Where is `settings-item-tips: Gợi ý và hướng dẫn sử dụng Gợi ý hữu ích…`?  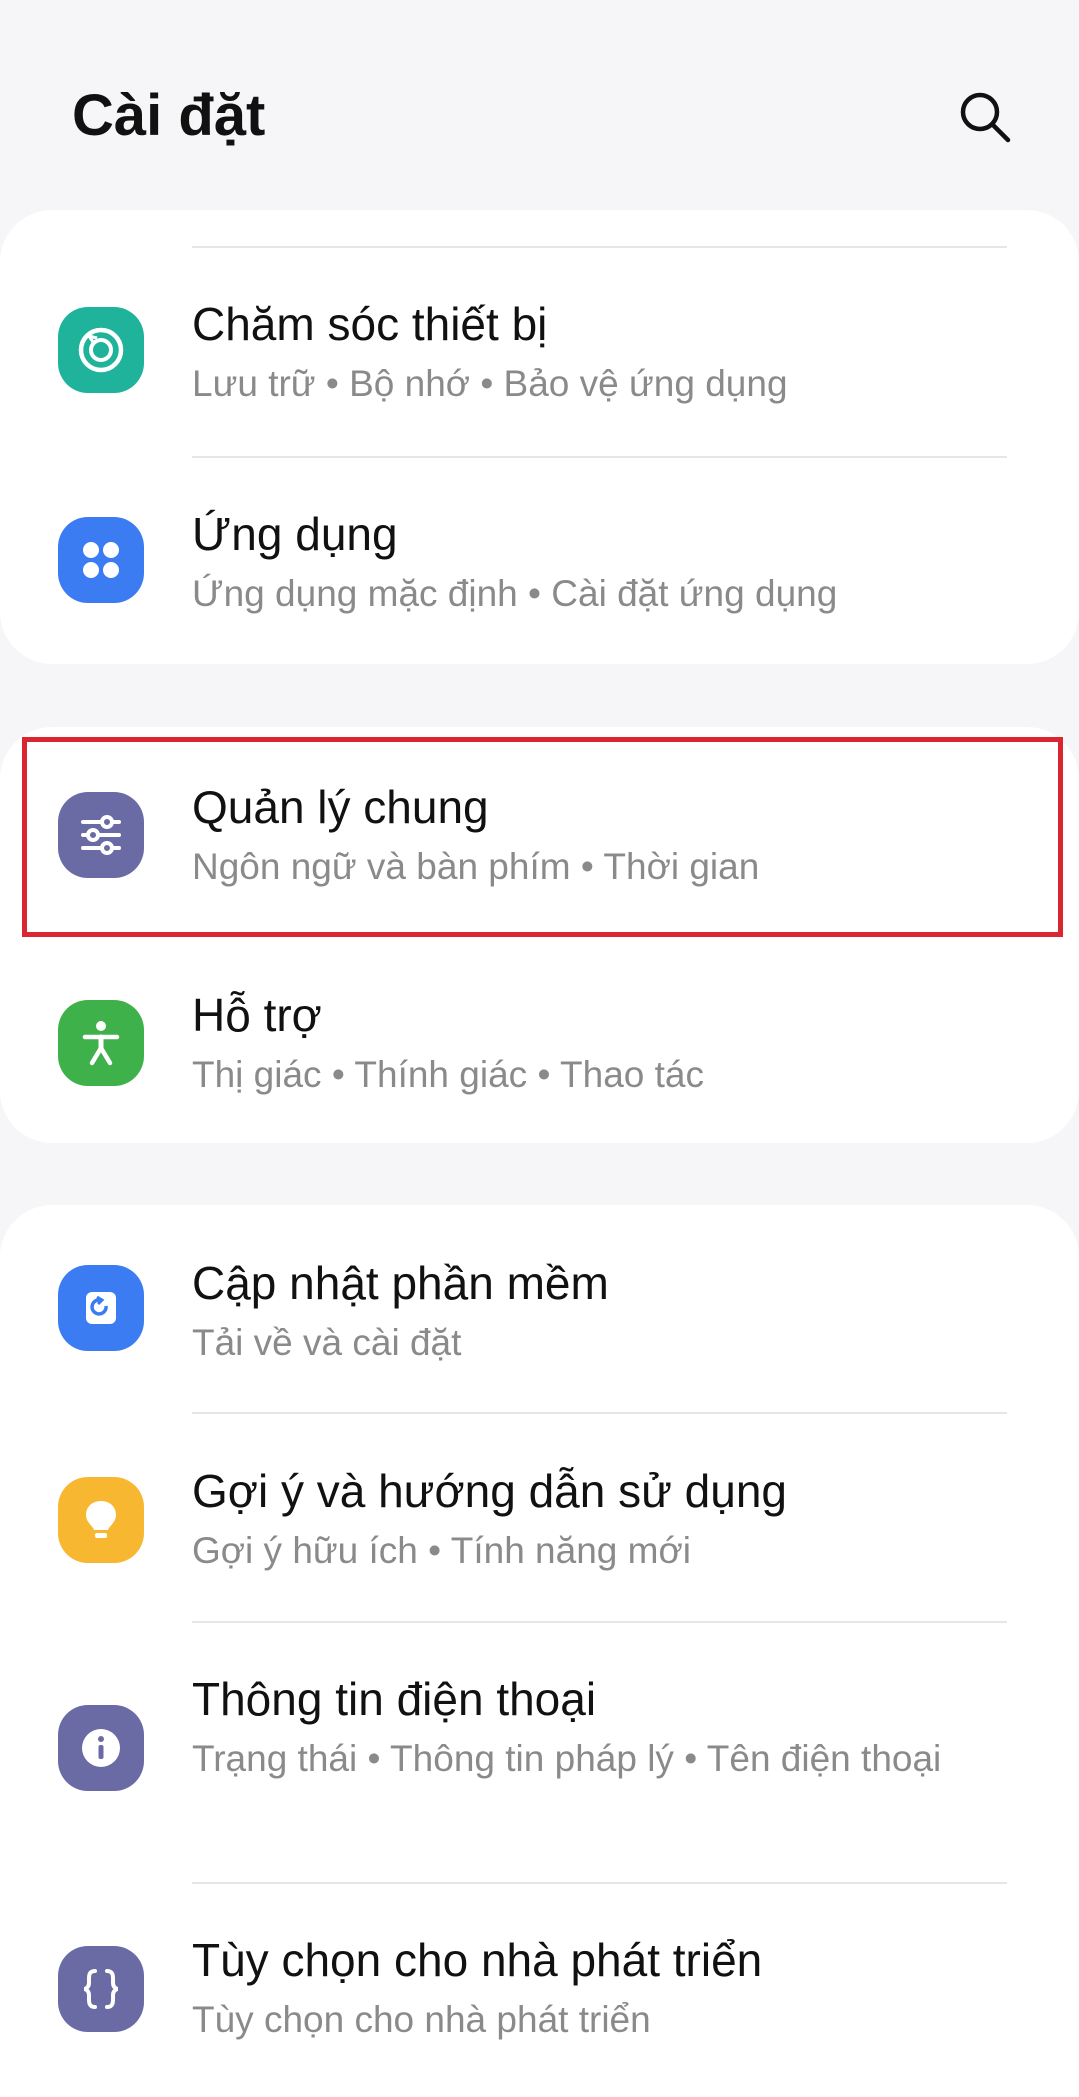 settings-item-tips: Gợi ý và hướng dẫn sử dụng Gợi ý hữu ích… is located at coordinates (539, 1517).